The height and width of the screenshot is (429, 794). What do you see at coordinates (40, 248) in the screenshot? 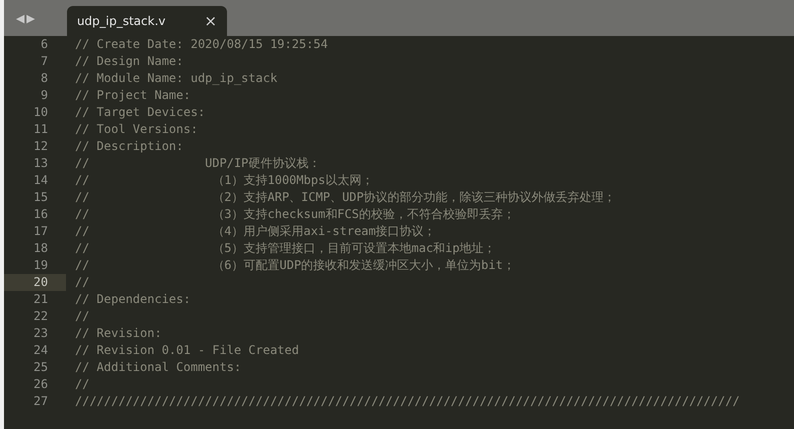
I see `line-number: 18` at bounding box center [40, 248].